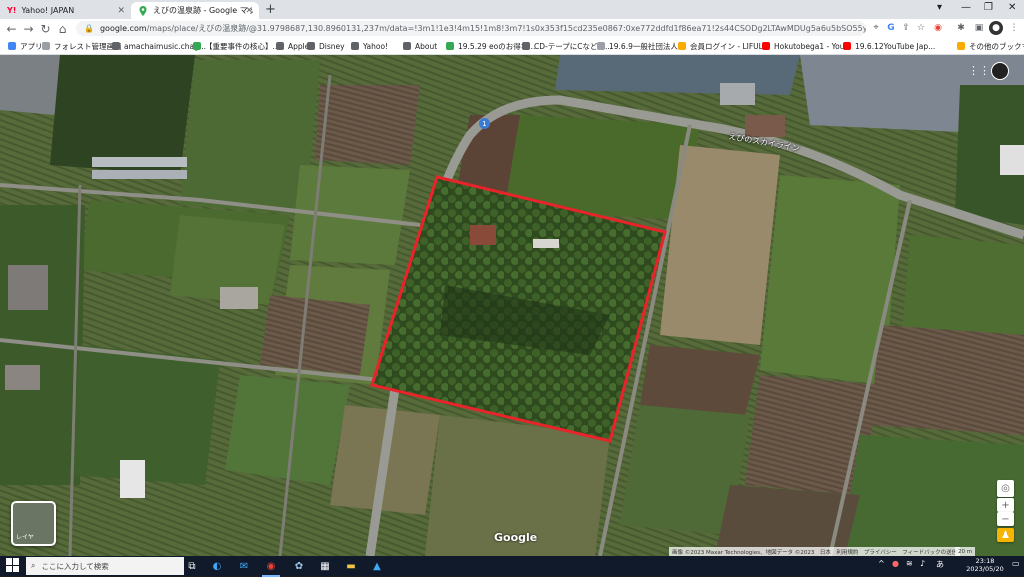  Describe the element at coordinates (270, 9) in the screenshot. I see `new-tab-button: +` at that location.